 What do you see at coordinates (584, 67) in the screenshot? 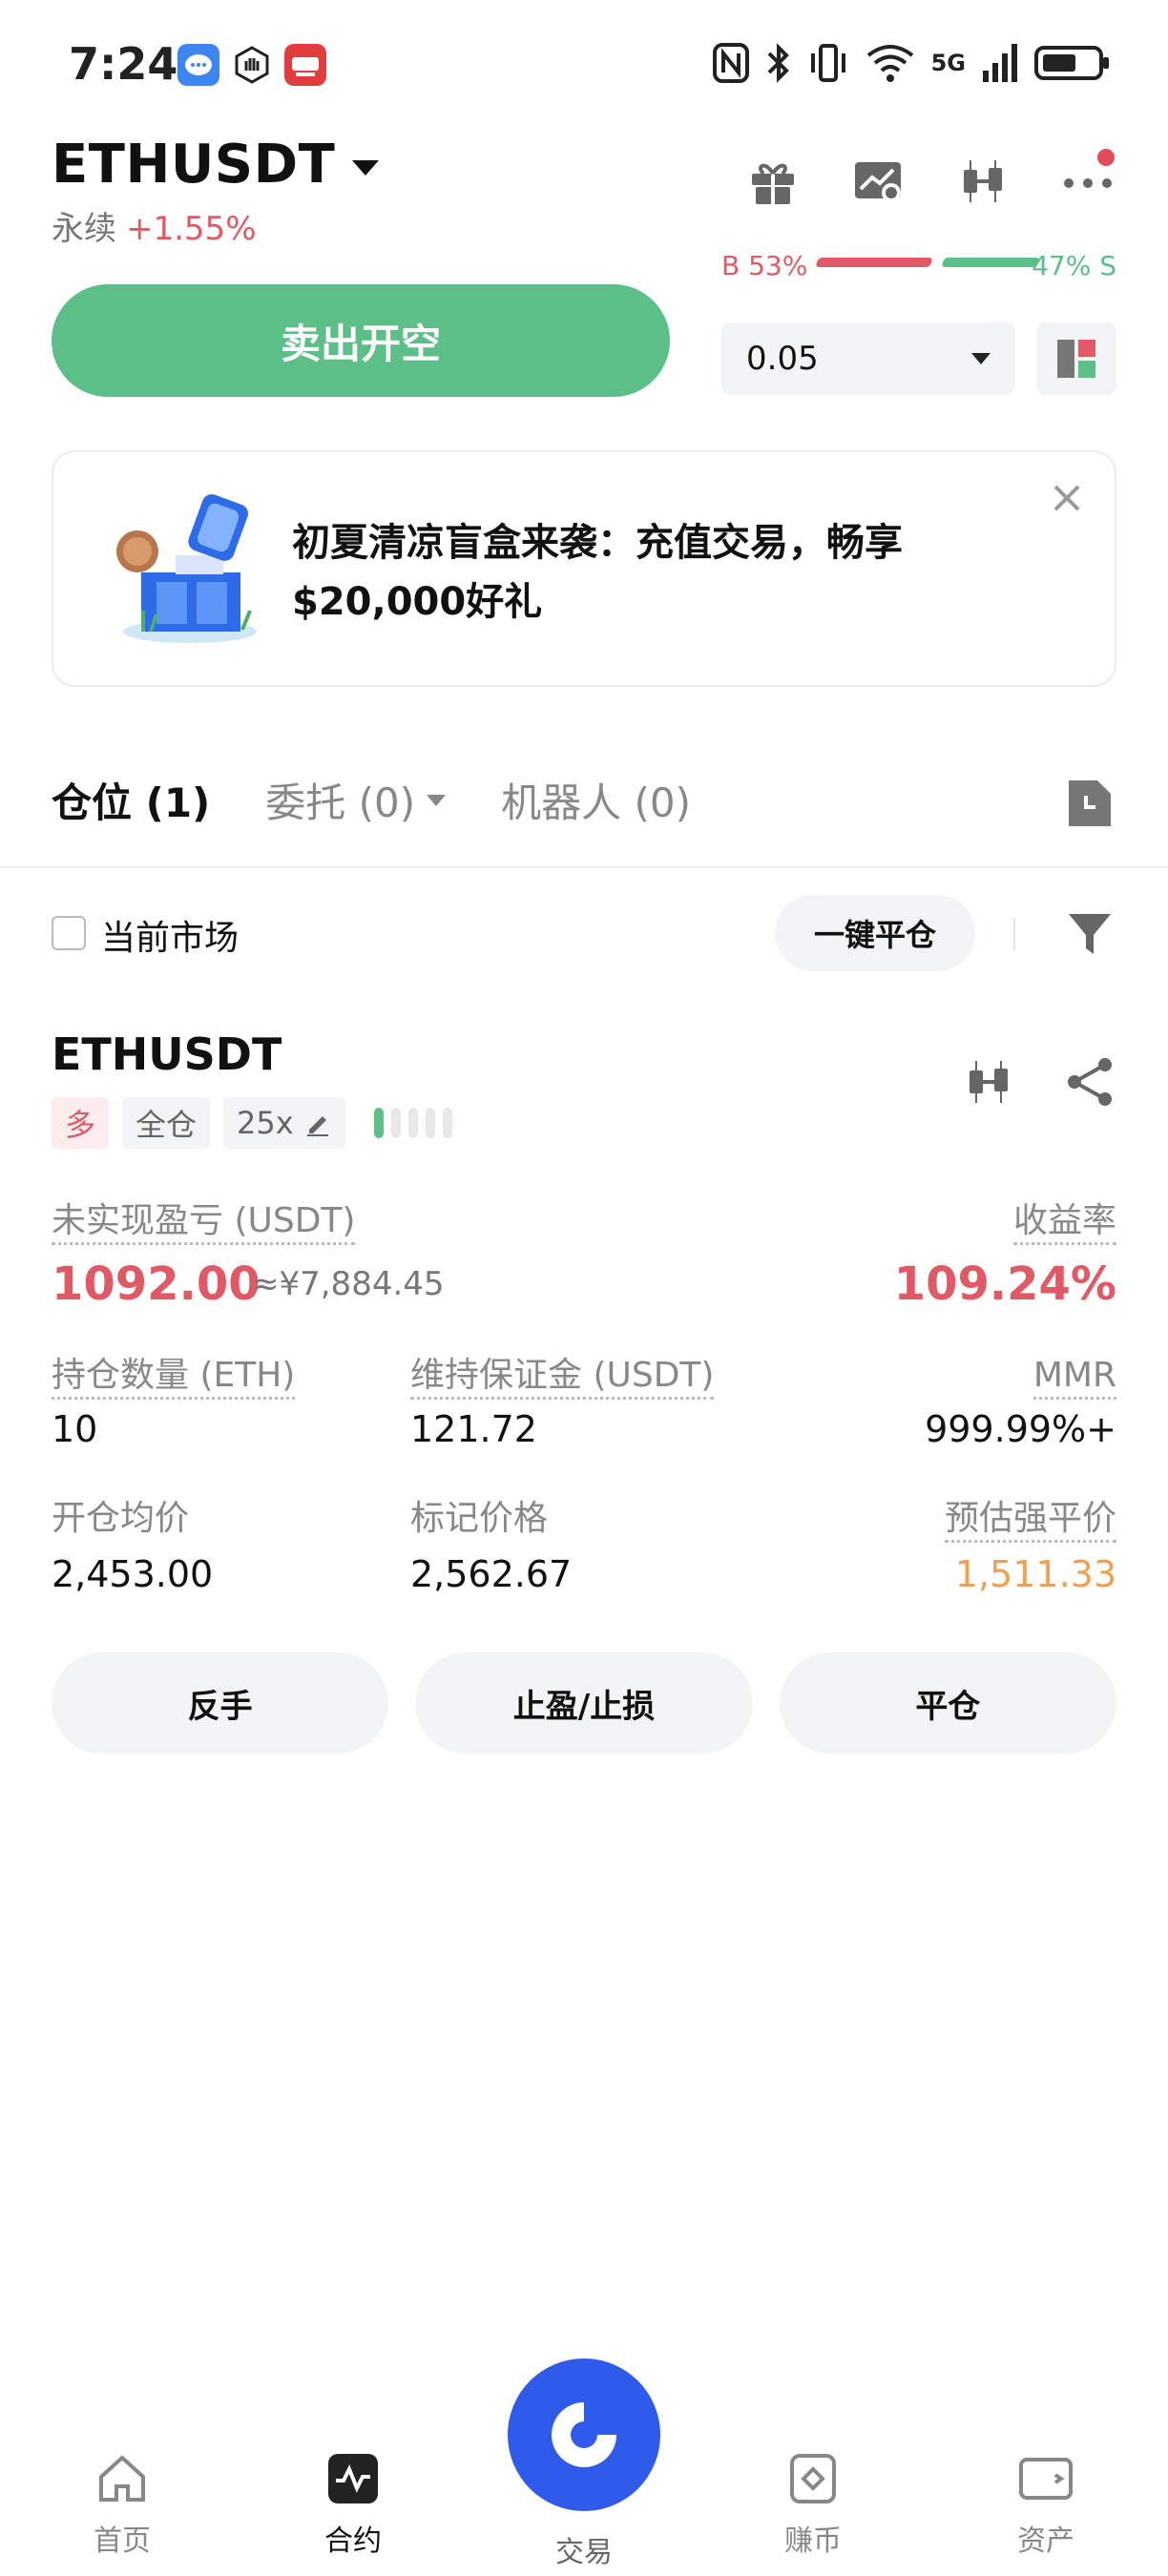
I see `status-bar: 7:24 5G` at bounding box center [584, 67].